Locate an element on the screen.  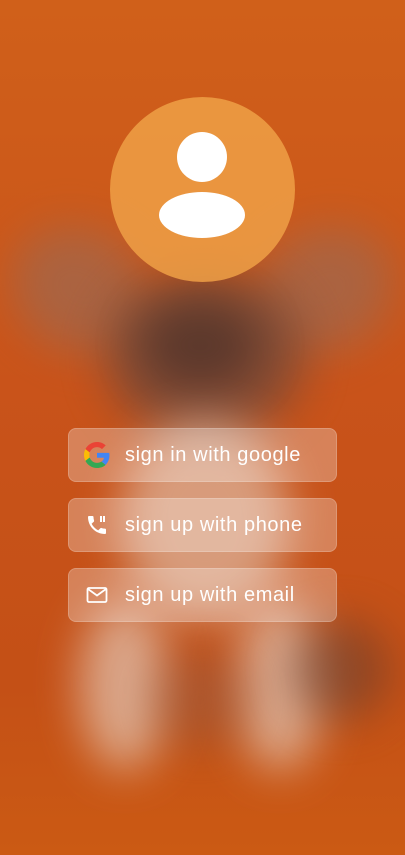
person-icon-head is located at coordinates (202, 157).